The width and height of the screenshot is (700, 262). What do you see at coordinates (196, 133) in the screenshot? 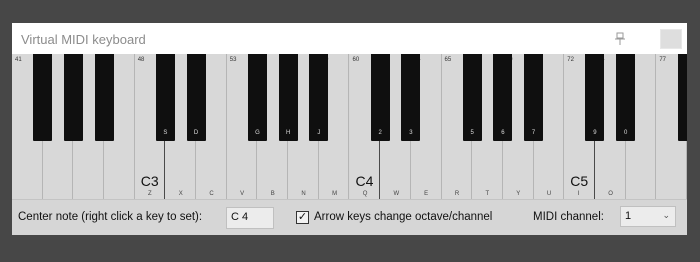
I see `key-shortcut-label: D` at bounding box center [196, 133].